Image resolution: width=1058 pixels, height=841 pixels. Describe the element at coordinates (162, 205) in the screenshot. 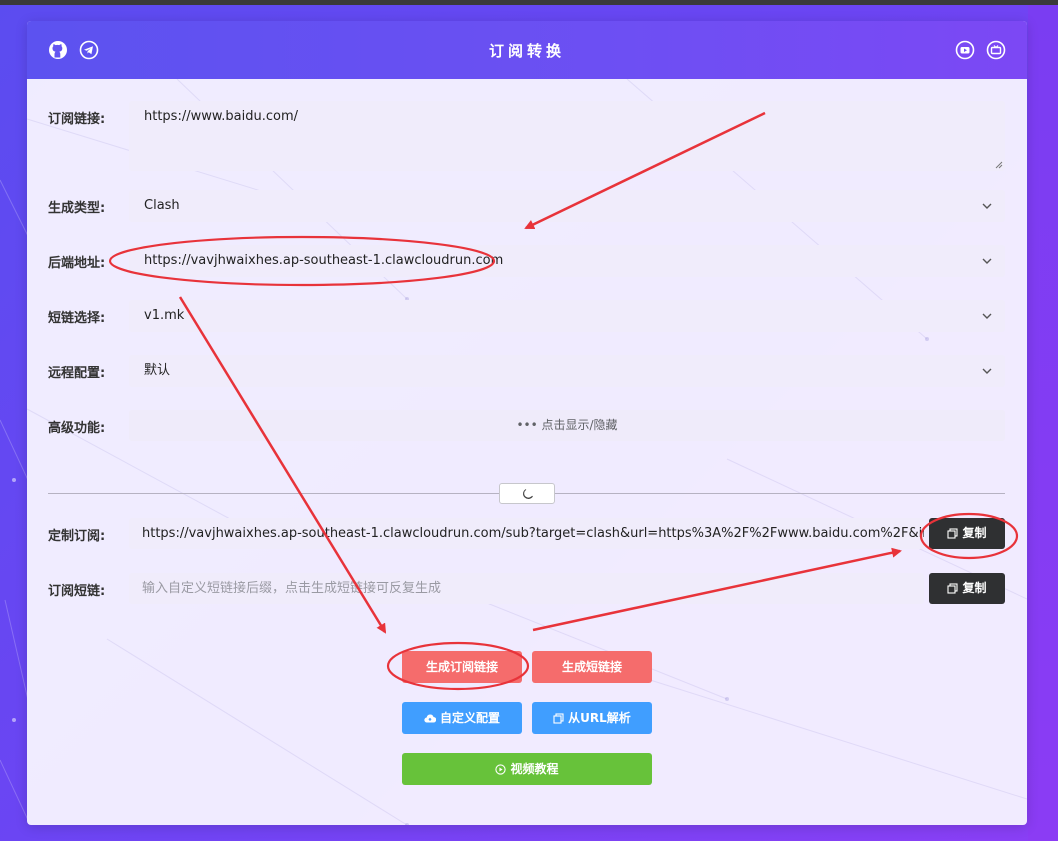

I see `client-type-value: Clash` at that location.